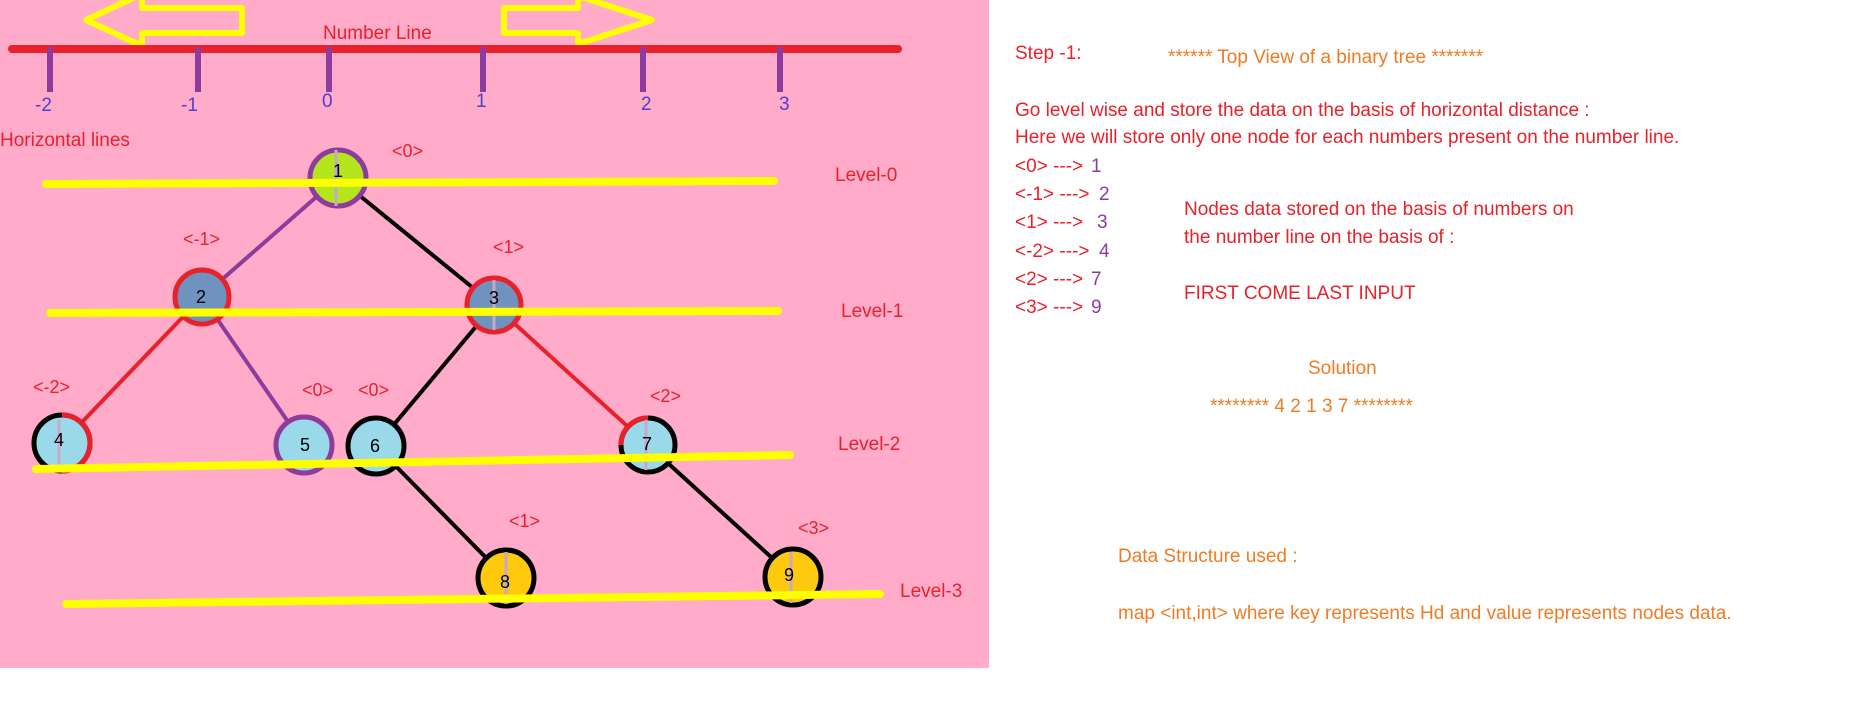 This screenshot has height=720, width=1870. I want to click on node-label: 5, so click(305, 445).